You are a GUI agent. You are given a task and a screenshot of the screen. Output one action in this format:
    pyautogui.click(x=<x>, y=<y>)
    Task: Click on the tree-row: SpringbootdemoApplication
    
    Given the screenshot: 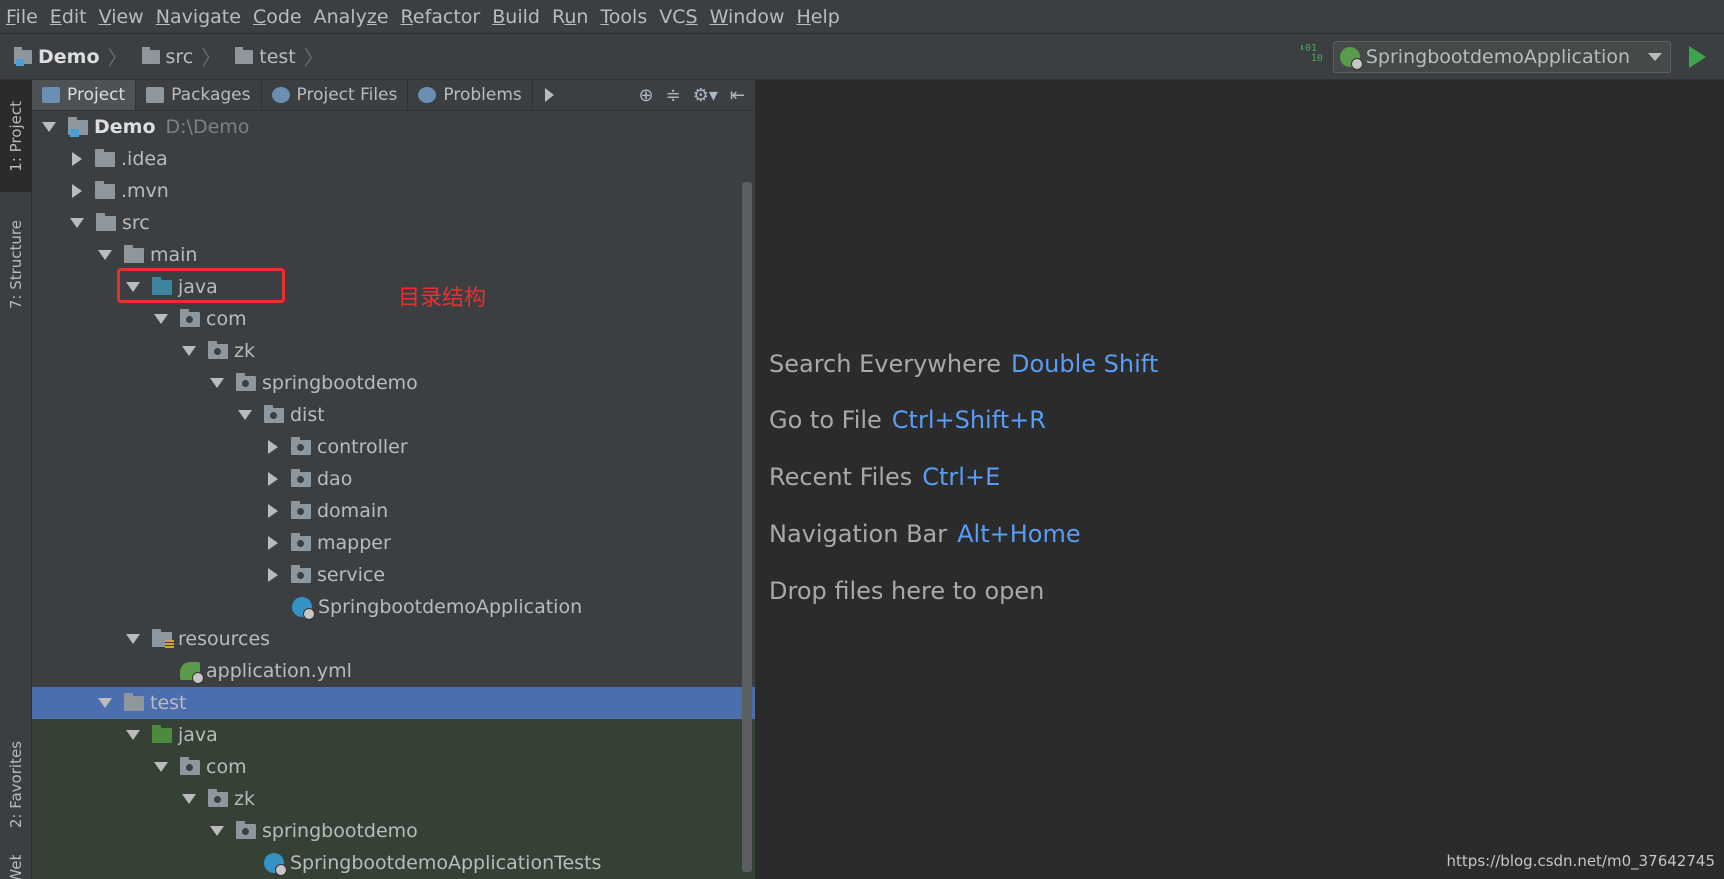 What is the action you would take?
    pyautogui.click(x=393, y=607)
    